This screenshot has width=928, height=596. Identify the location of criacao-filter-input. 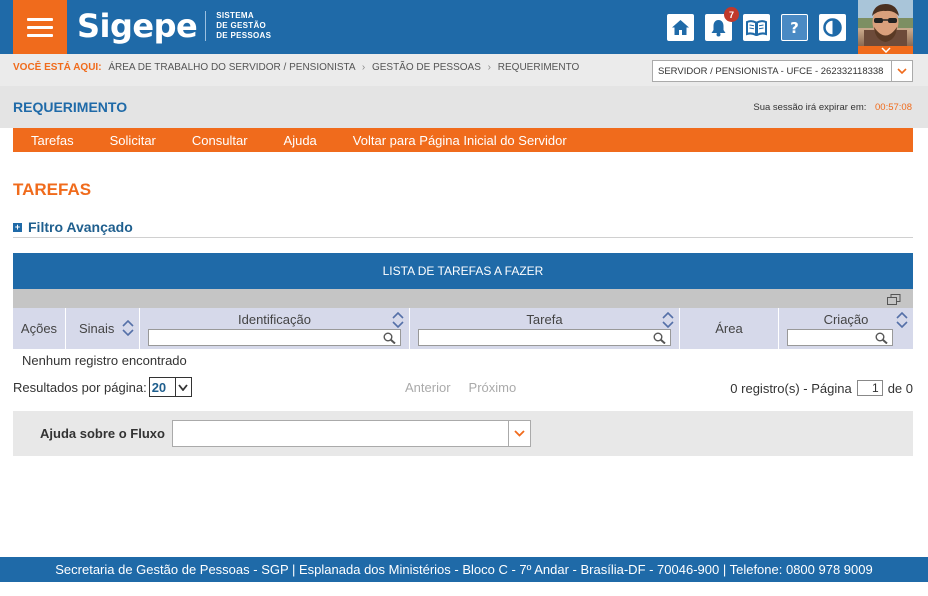
(840, 337).